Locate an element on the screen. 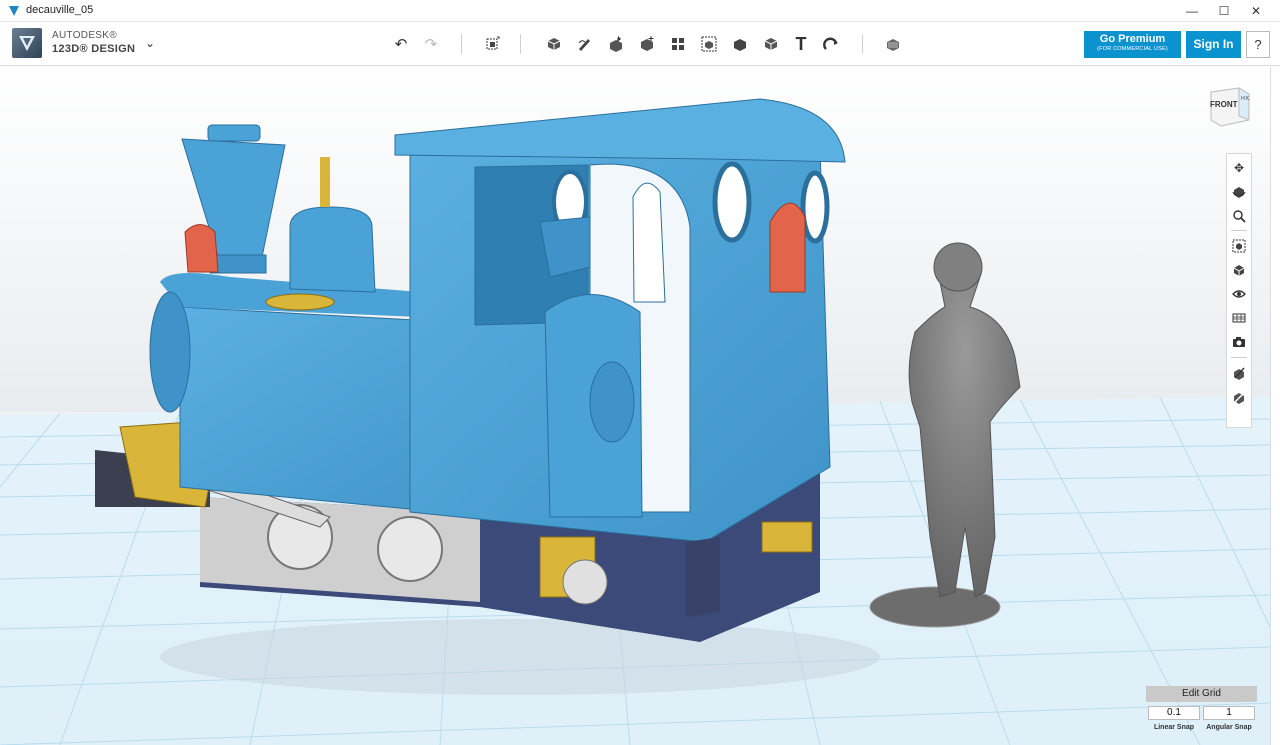 This screenshot has width=1280, height=745. angular-snap-input: 1 is located at coordinates (1229, 713).